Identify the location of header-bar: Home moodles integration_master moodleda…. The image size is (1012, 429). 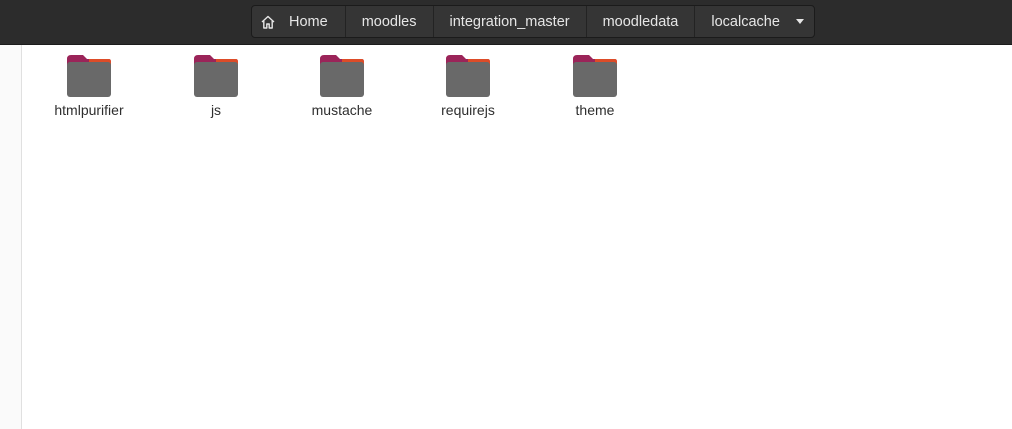
(506, 22).